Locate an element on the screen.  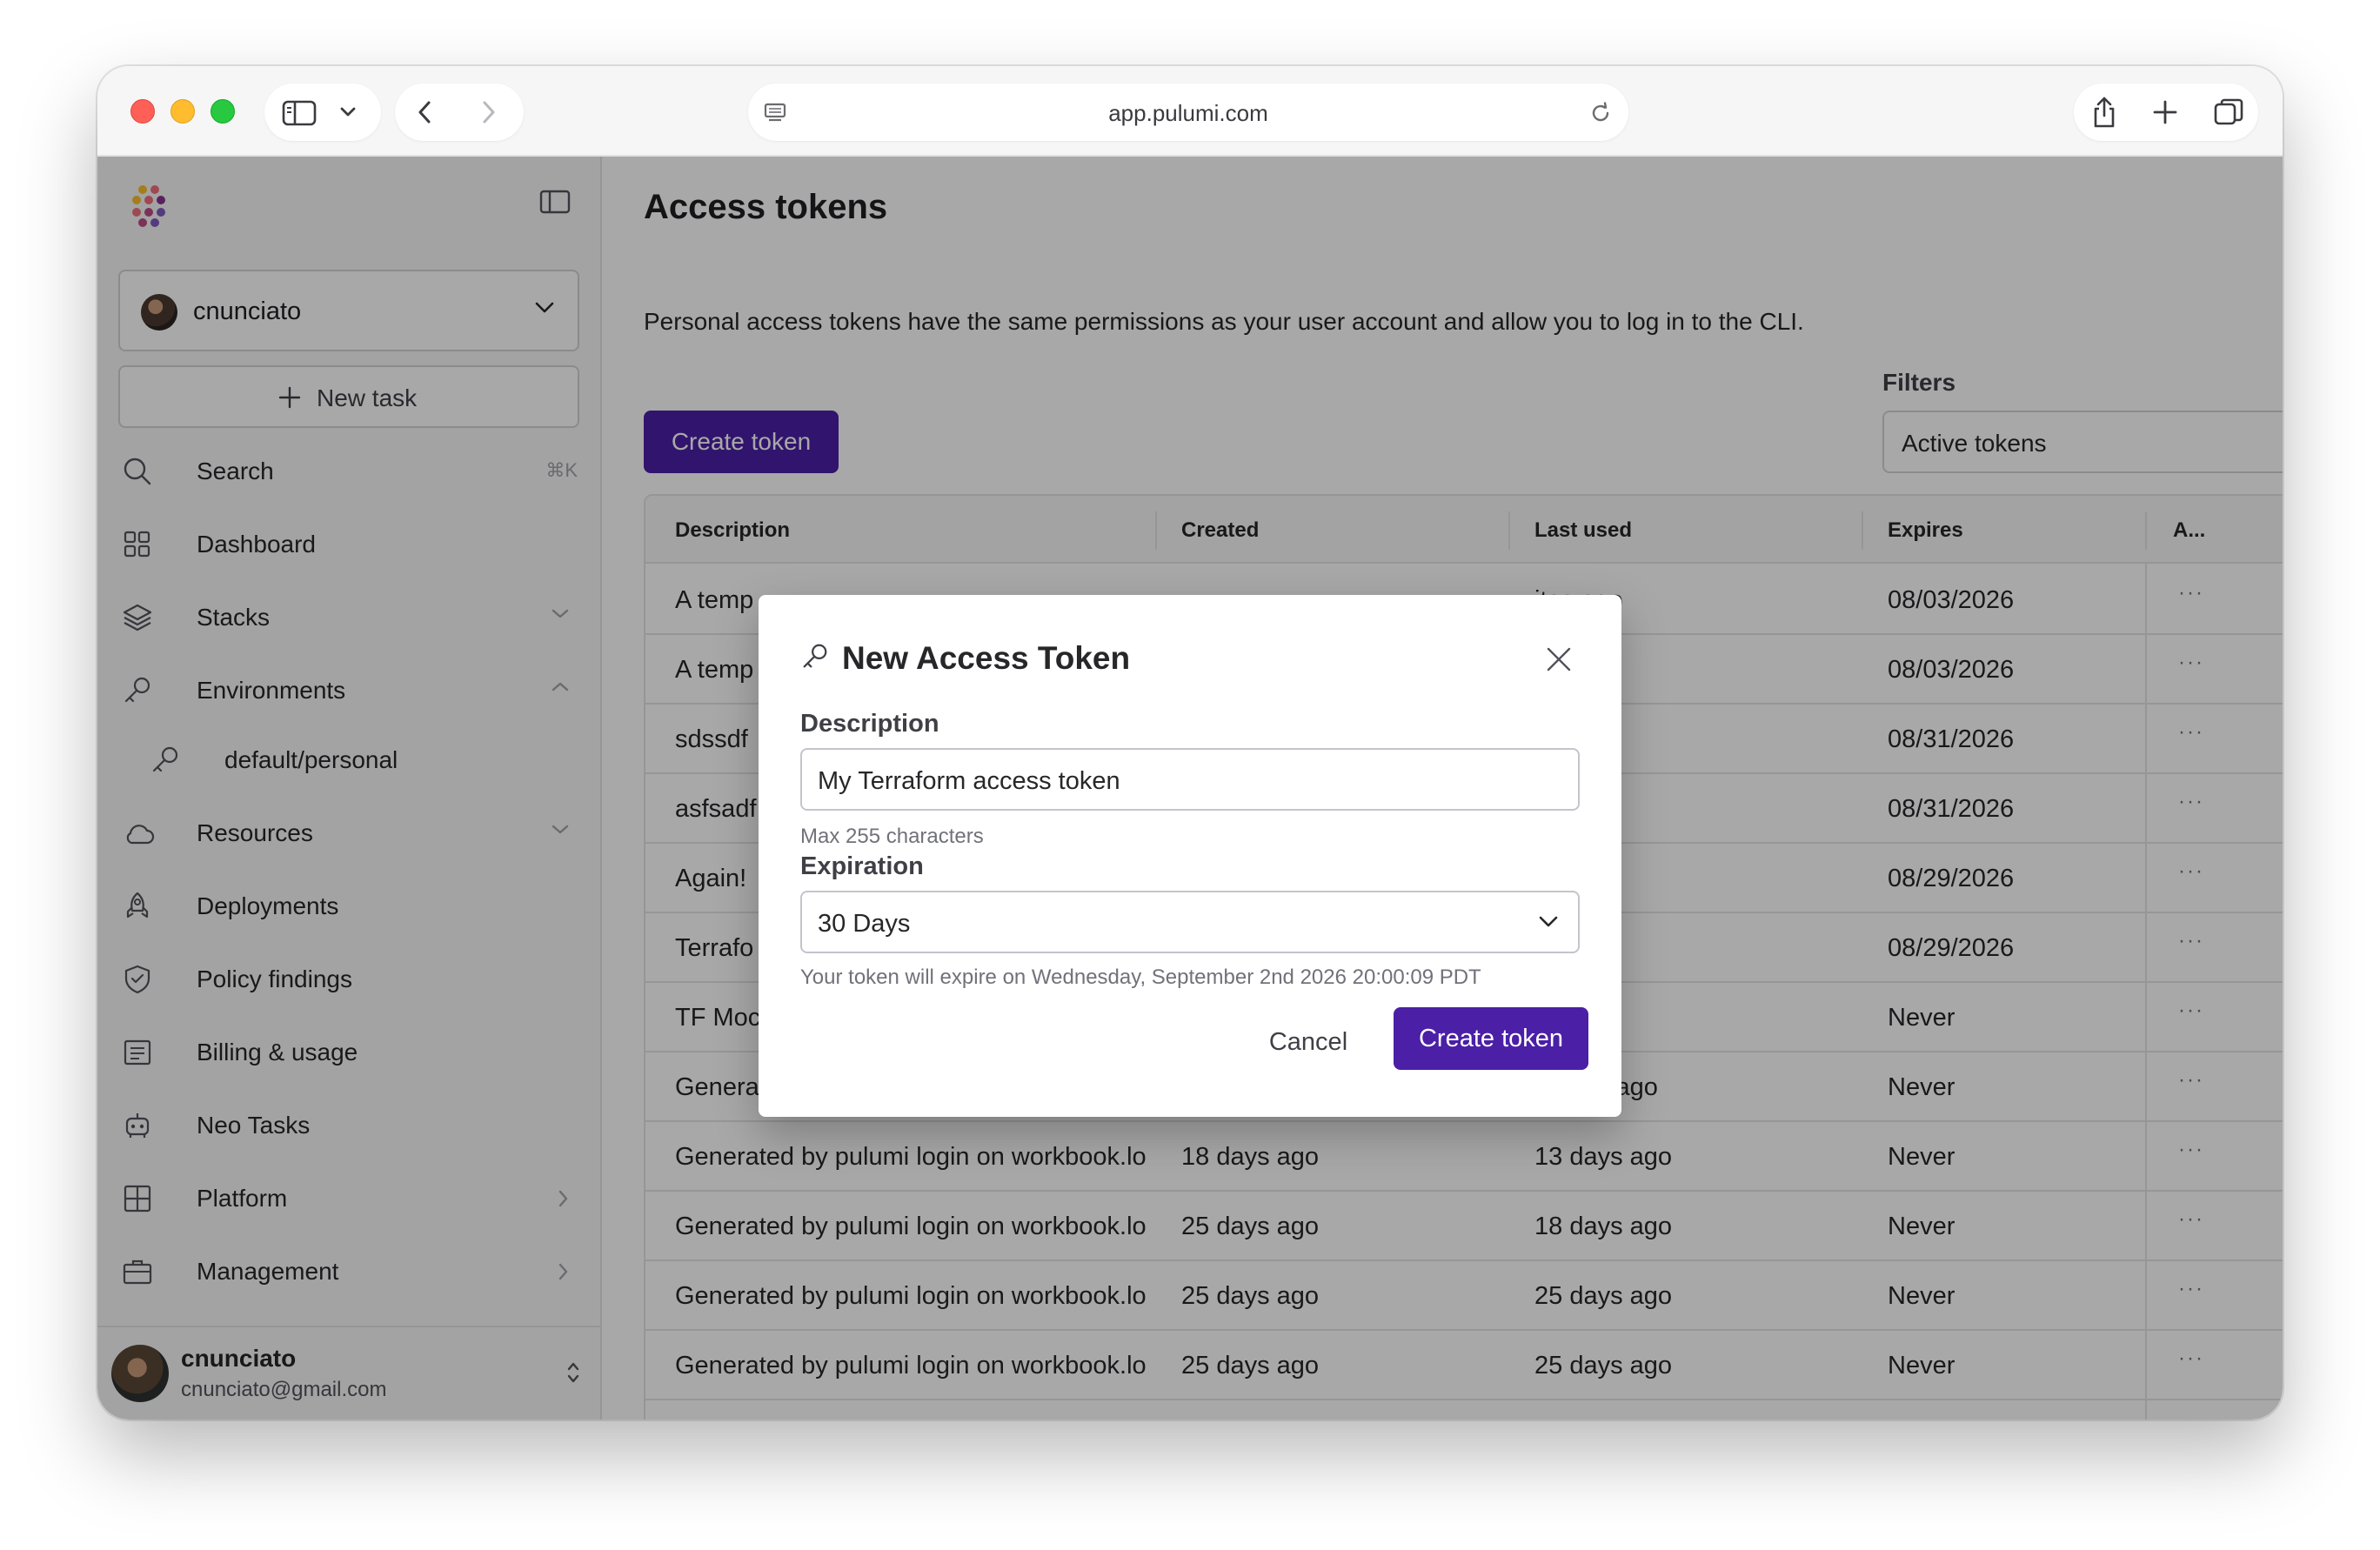
tab-overview-icon is located at coordinates (2228, 112).